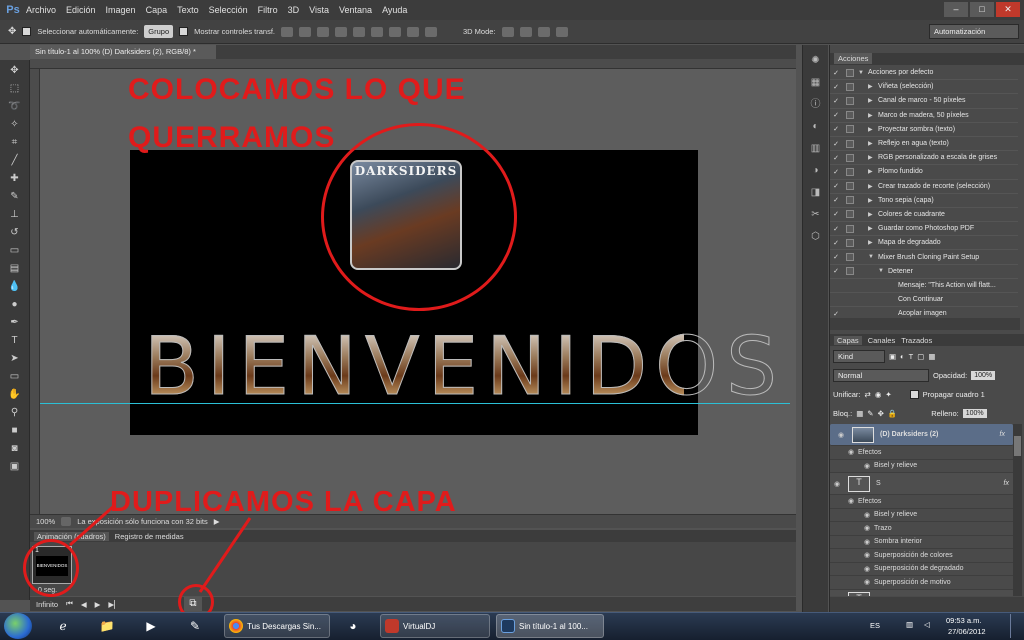  I want to click on move-icon: ✥, so click(15, 71).